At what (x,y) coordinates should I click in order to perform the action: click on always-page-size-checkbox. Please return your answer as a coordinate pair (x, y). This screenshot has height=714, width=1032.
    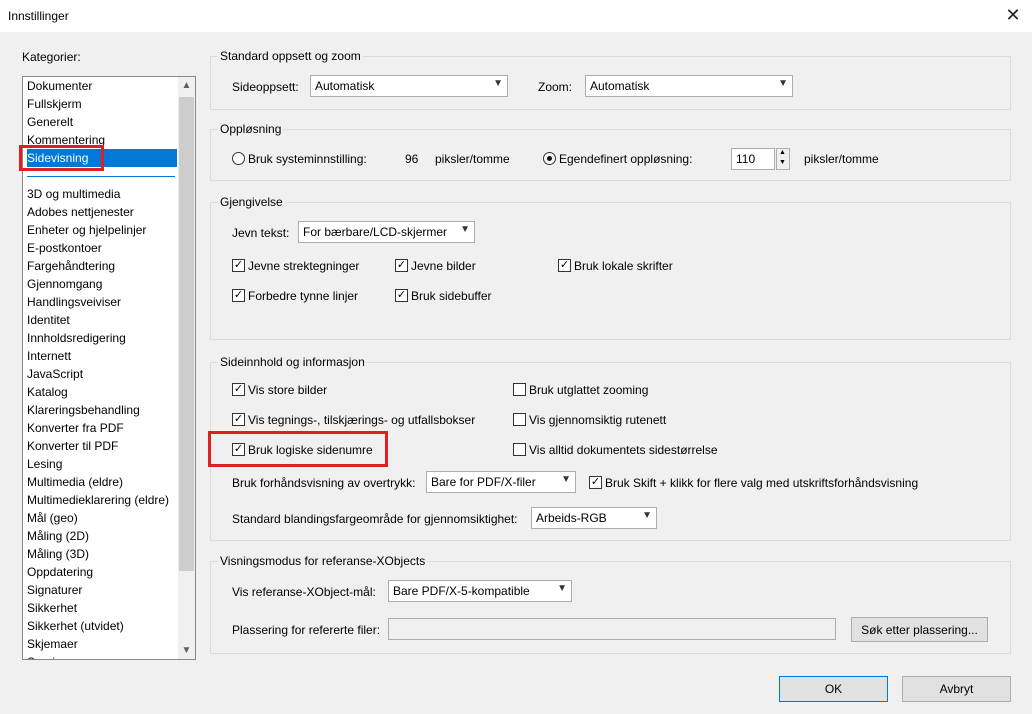
    Looking at the image, I should click on (519, 449).